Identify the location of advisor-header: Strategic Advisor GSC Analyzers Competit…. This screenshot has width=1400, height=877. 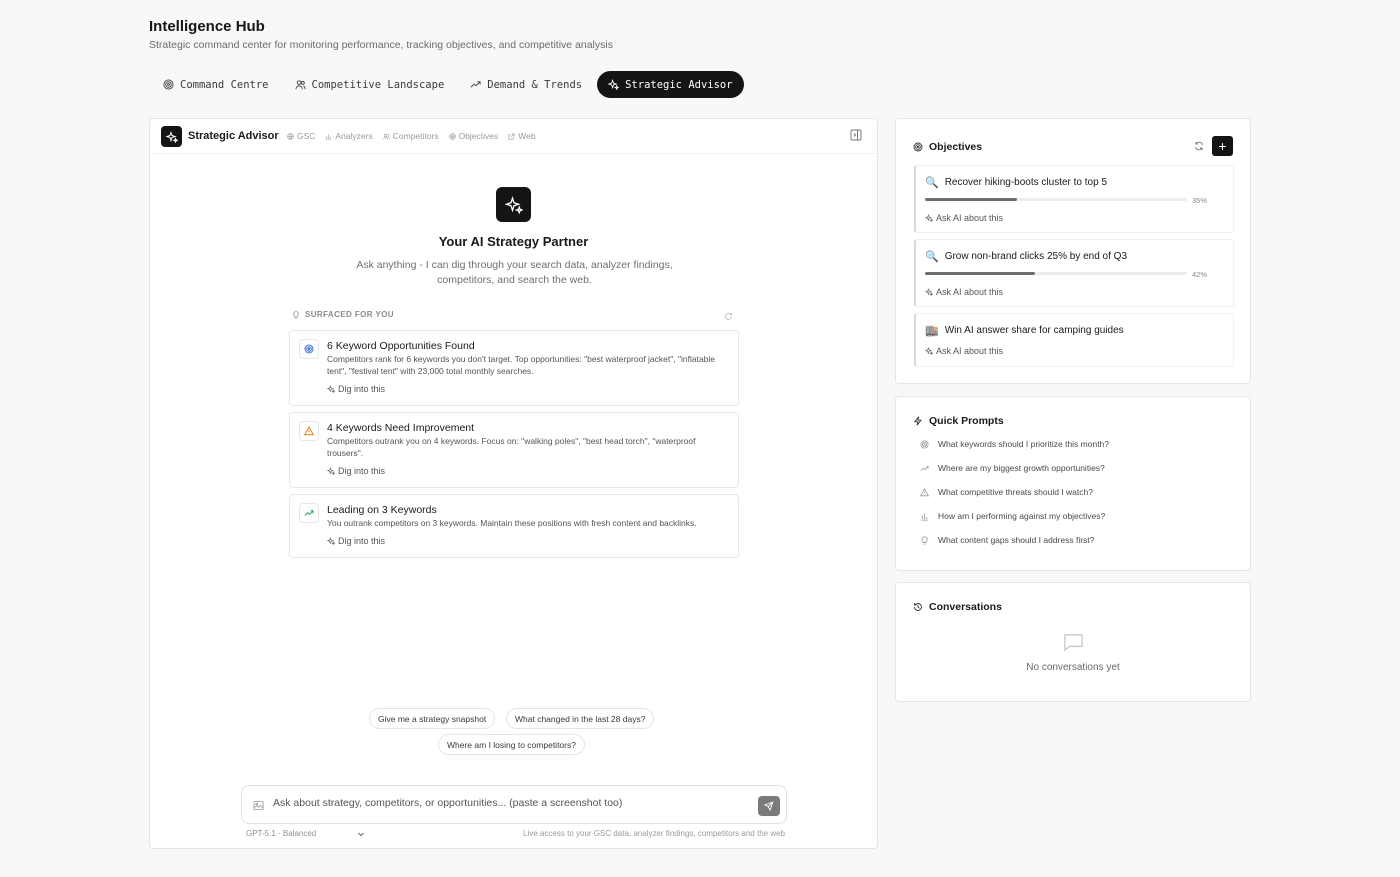
(513, 136).